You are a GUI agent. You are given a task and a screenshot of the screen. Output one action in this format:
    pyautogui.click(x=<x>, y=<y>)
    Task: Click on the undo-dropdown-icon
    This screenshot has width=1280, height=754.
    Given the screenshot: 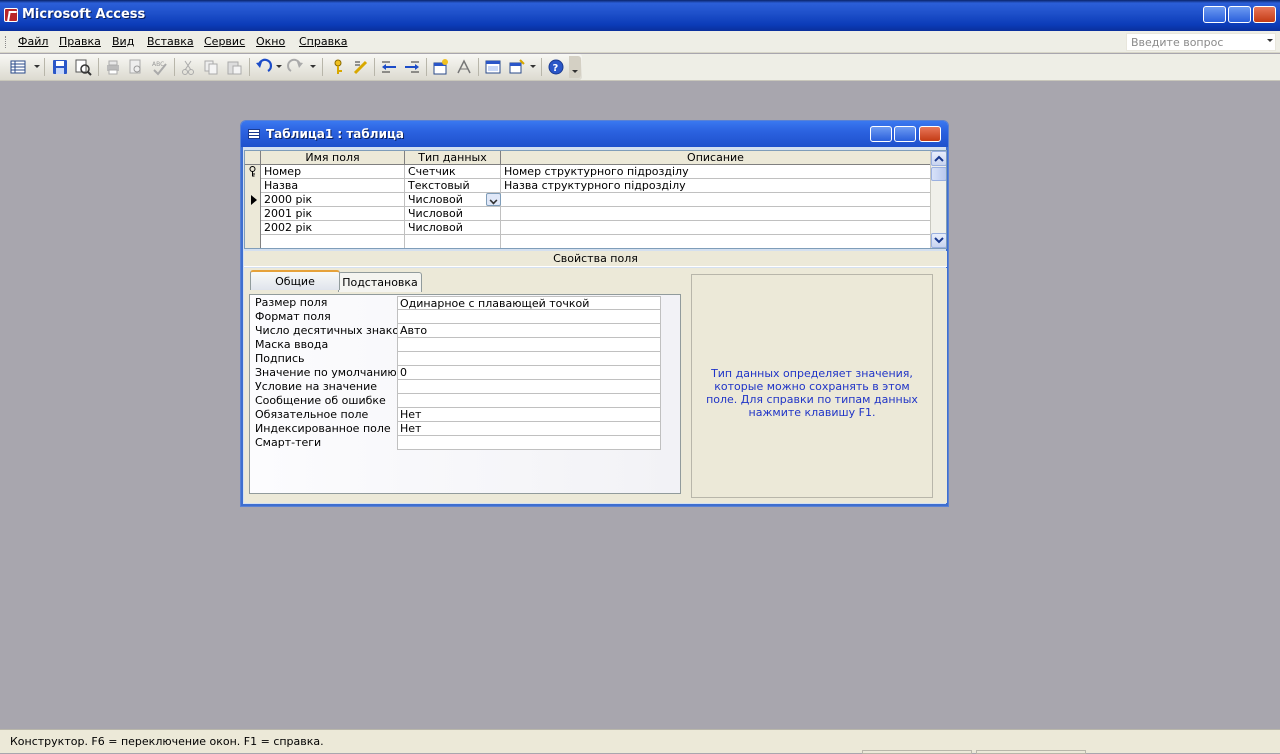 What is the action you would take?
    pyautogui.click(x=279, y=66)
    